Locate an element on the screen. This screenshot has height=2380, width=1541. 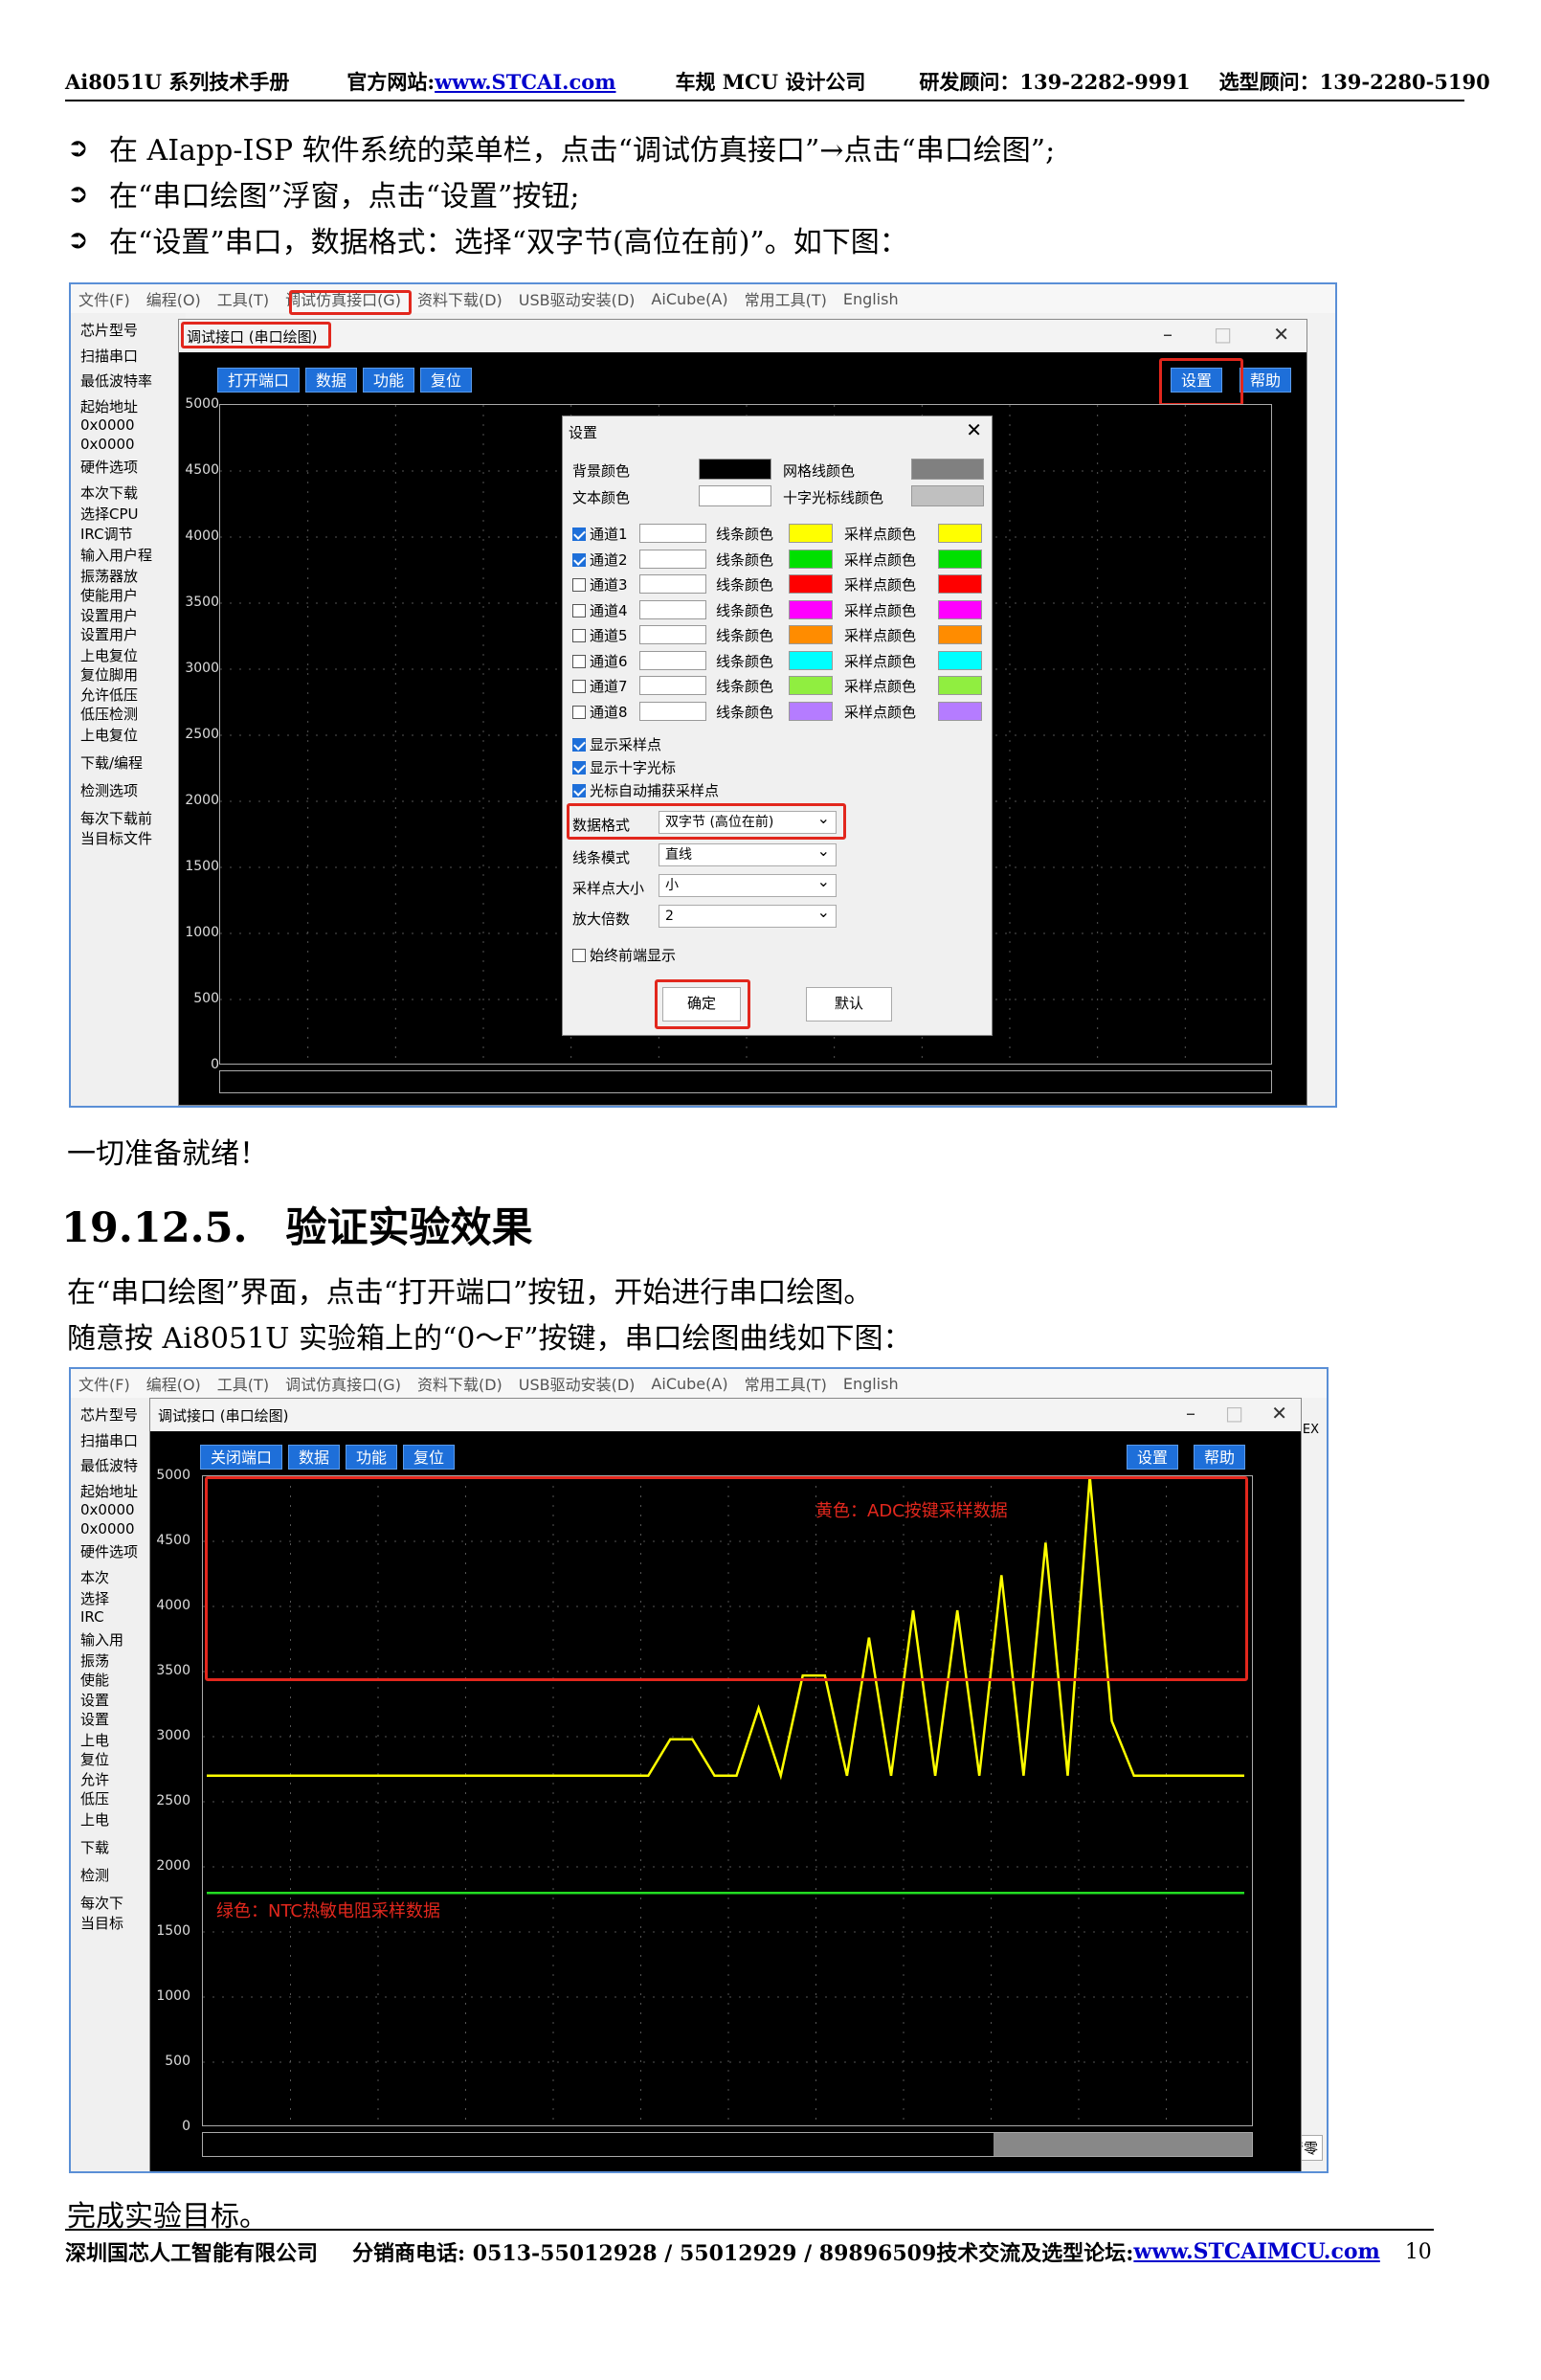
channel-checkbox: 通道5 is located at coordinates (600, 635).